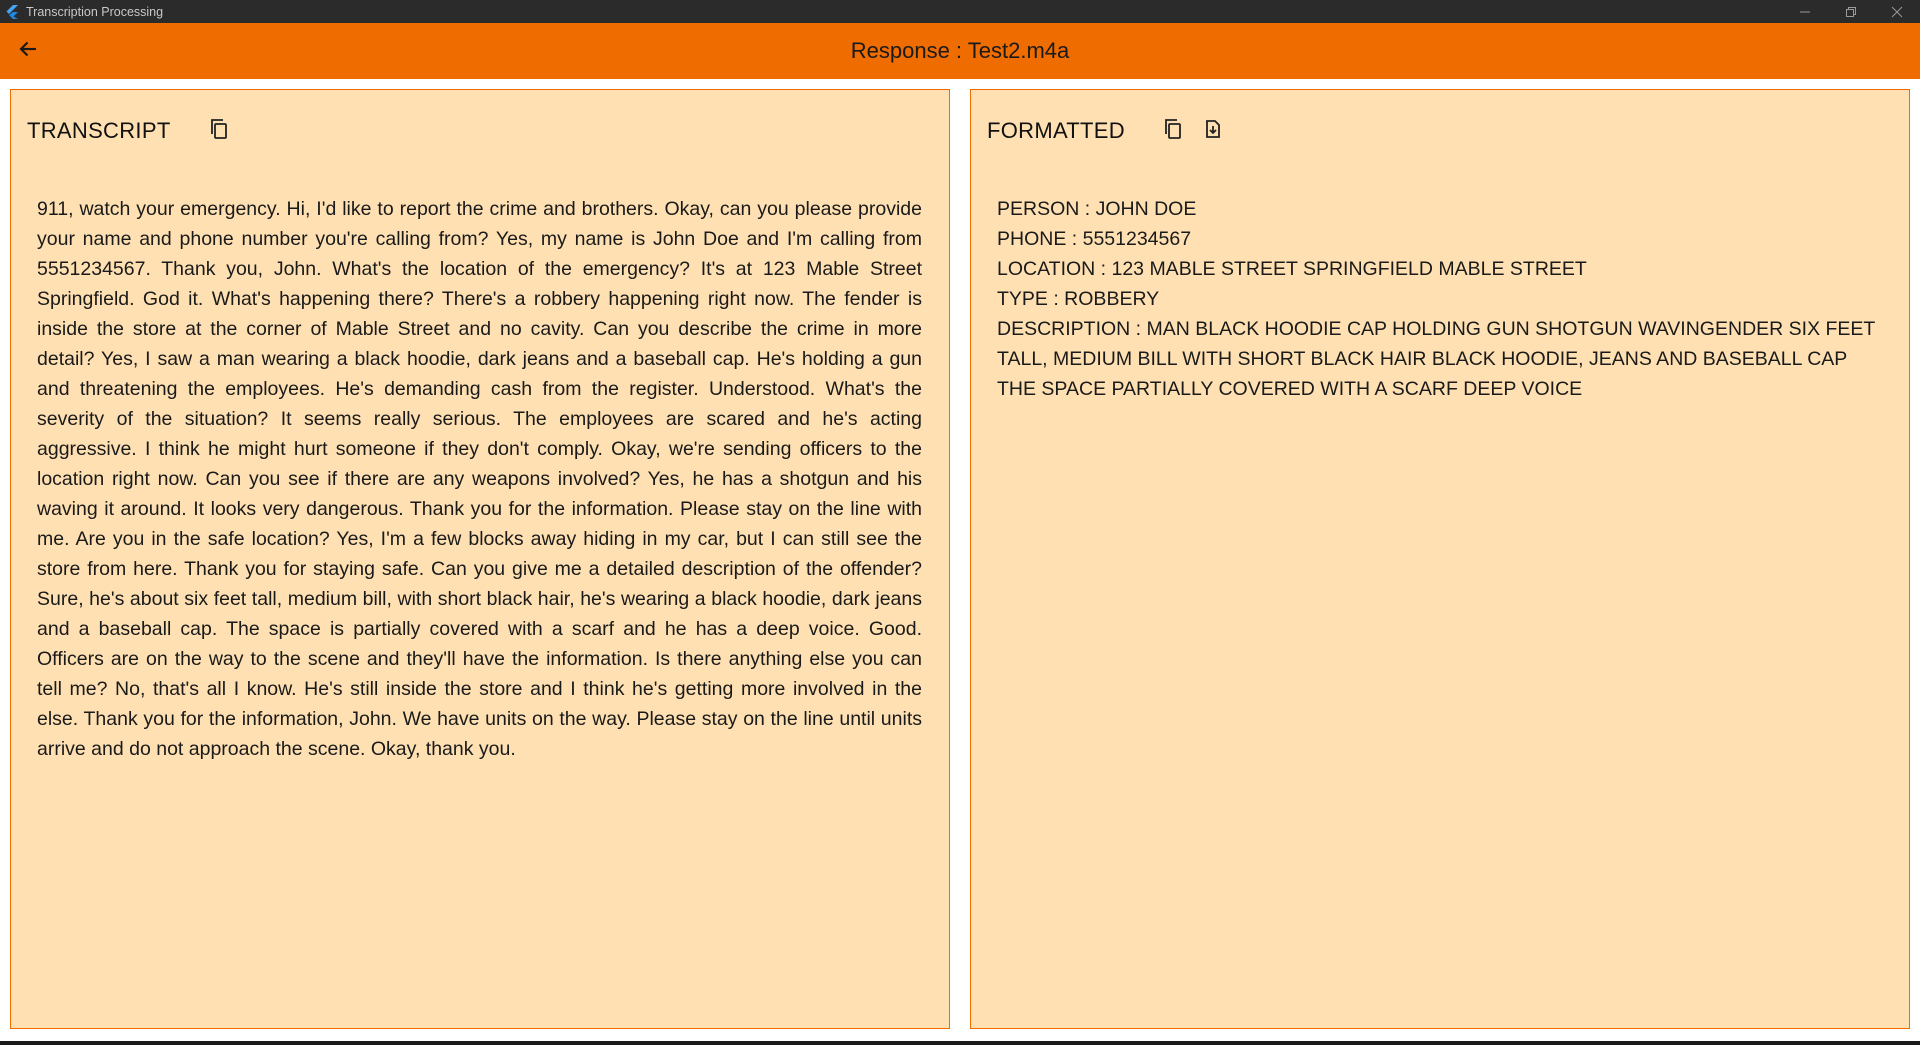 The image size is (1920, 1045). What do you see at coordinates (95, 11) in the screenshot?
I see `window-title: Transcription Processing` at bounding box center [95, 11].